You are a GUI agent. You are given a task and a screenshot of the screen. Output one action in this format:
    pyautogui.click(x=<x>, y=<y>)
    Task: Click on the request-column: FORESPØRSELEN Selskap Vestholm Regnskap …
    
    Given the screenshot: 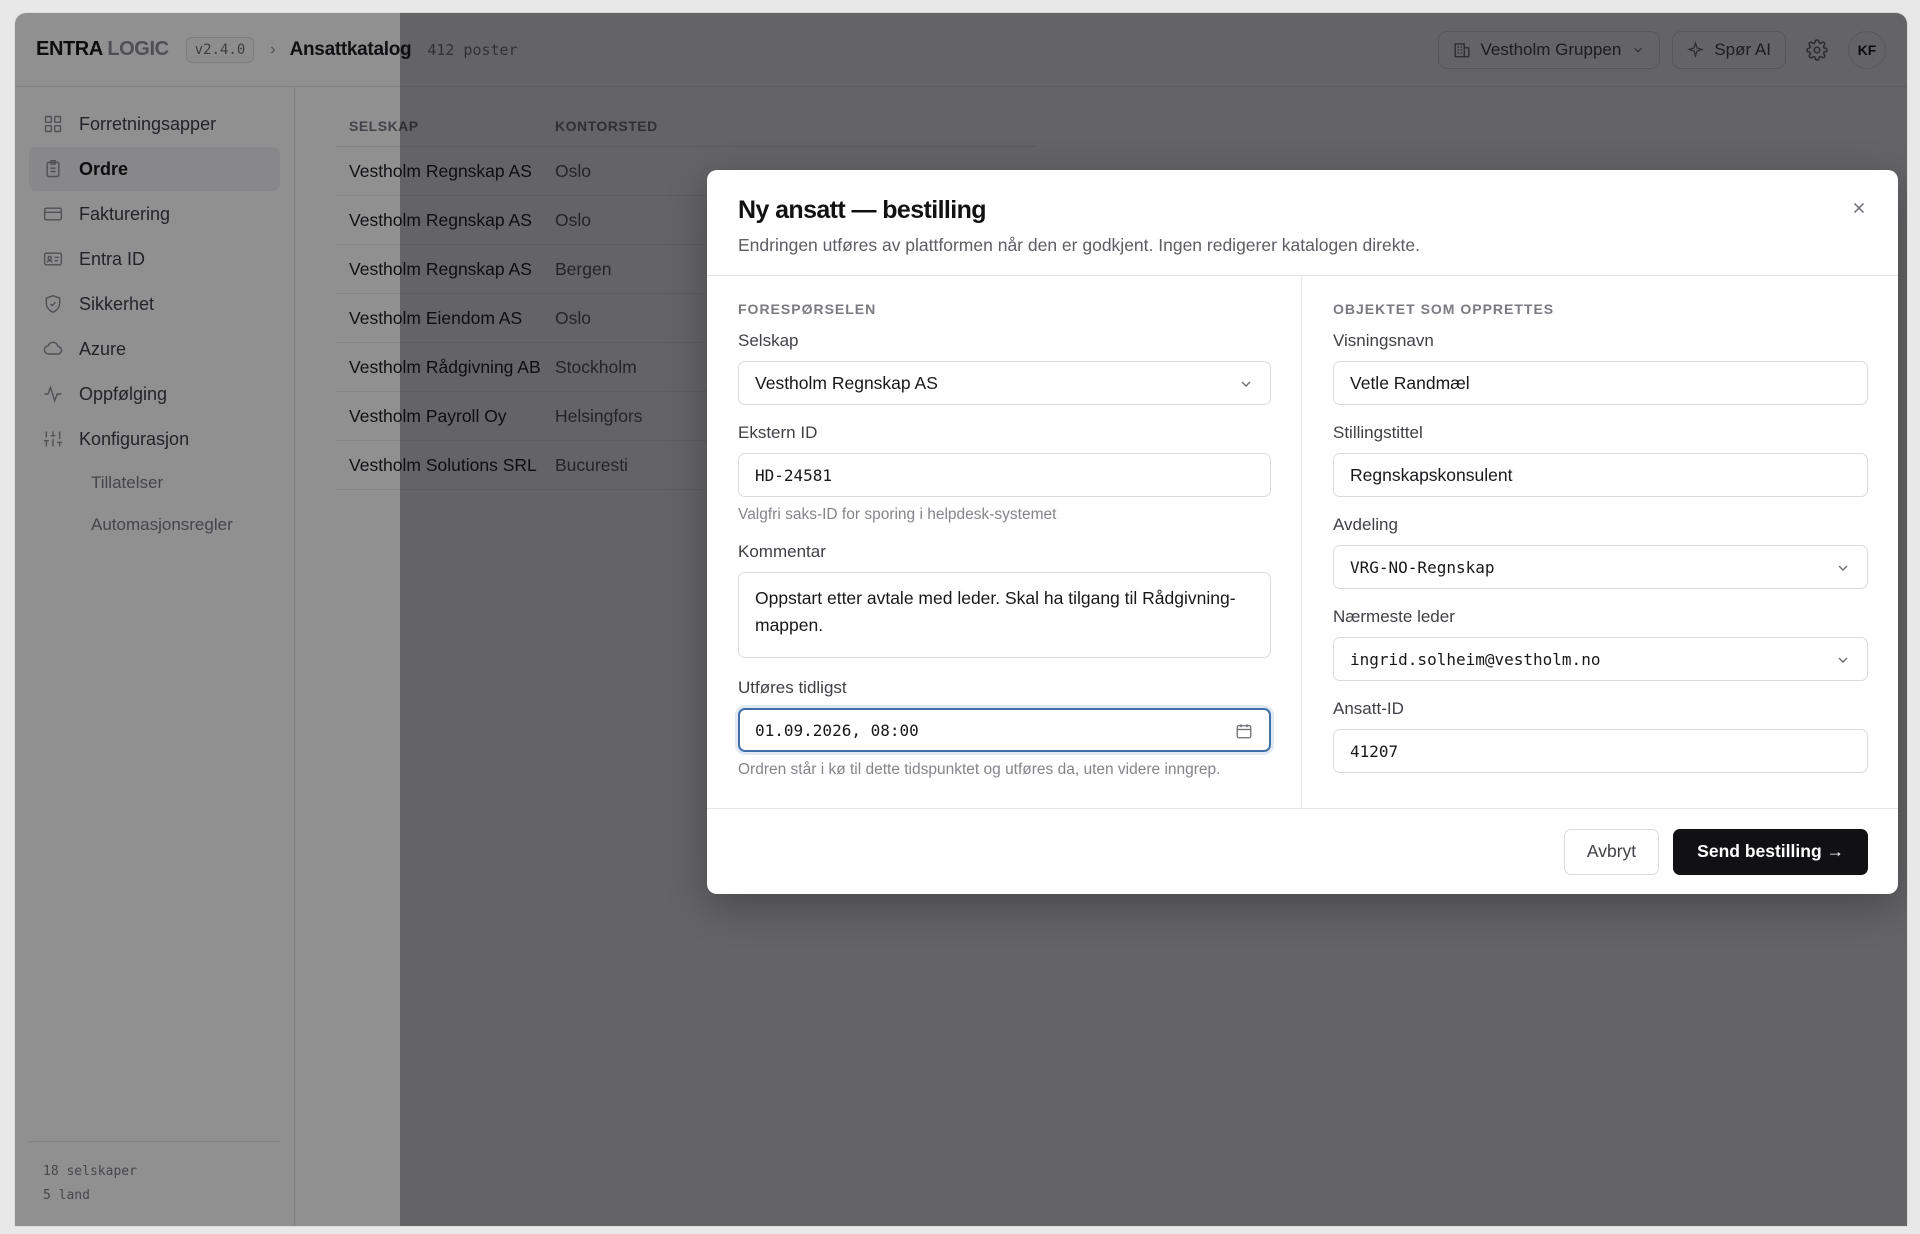 What is the action you would take?
    pyautogui.click(x=1004, y=542)
    